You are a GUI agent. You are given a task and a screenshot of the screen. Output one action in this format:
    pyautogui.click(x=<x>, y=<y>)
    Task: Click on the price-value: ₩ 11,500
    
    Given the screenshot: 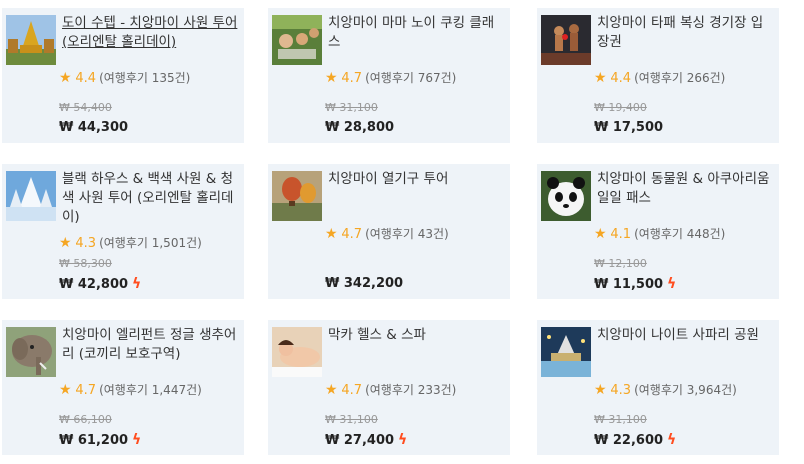 What is the action you would take?
    pyautogui.click(x=629, y=284)
    